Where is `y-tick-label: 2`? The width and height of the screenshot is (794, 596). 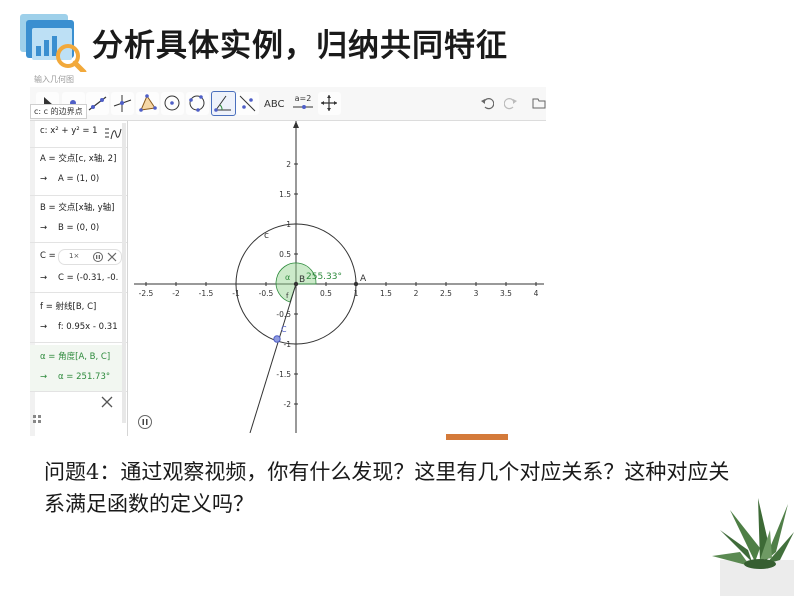 y-tick-label: 2 is located at coordinates (288, 164).